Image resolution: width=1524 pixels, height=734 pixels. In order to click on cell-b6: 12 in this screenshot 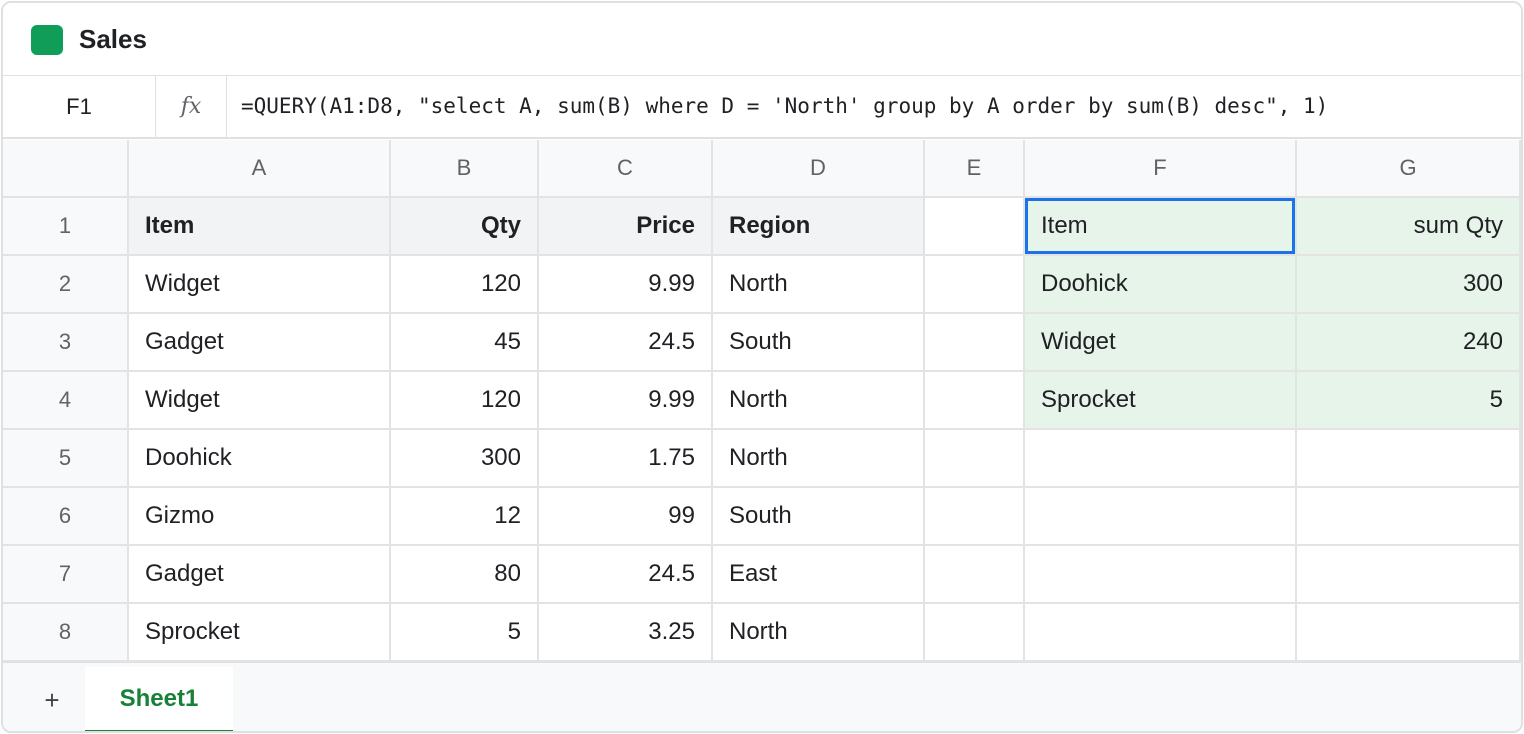, I will do `click(465, 517)`.